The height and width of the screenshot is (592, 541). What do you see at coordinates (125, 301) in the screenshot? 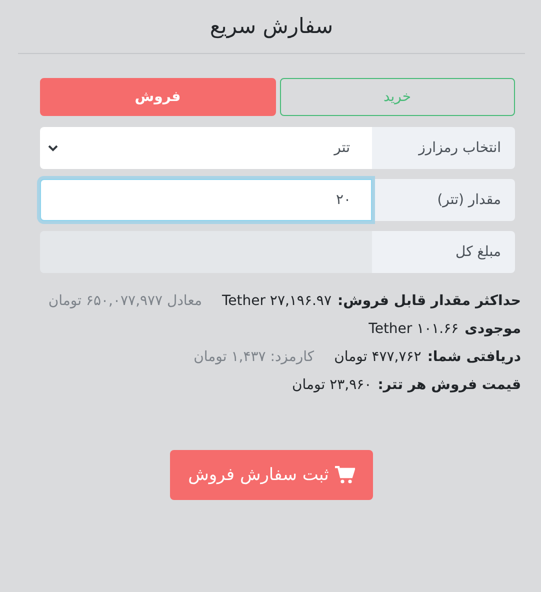
I see `info-note: معادل ۶۵۰,۰۷۷,۹۷۷ تومان` at bounding box center [125, 301].